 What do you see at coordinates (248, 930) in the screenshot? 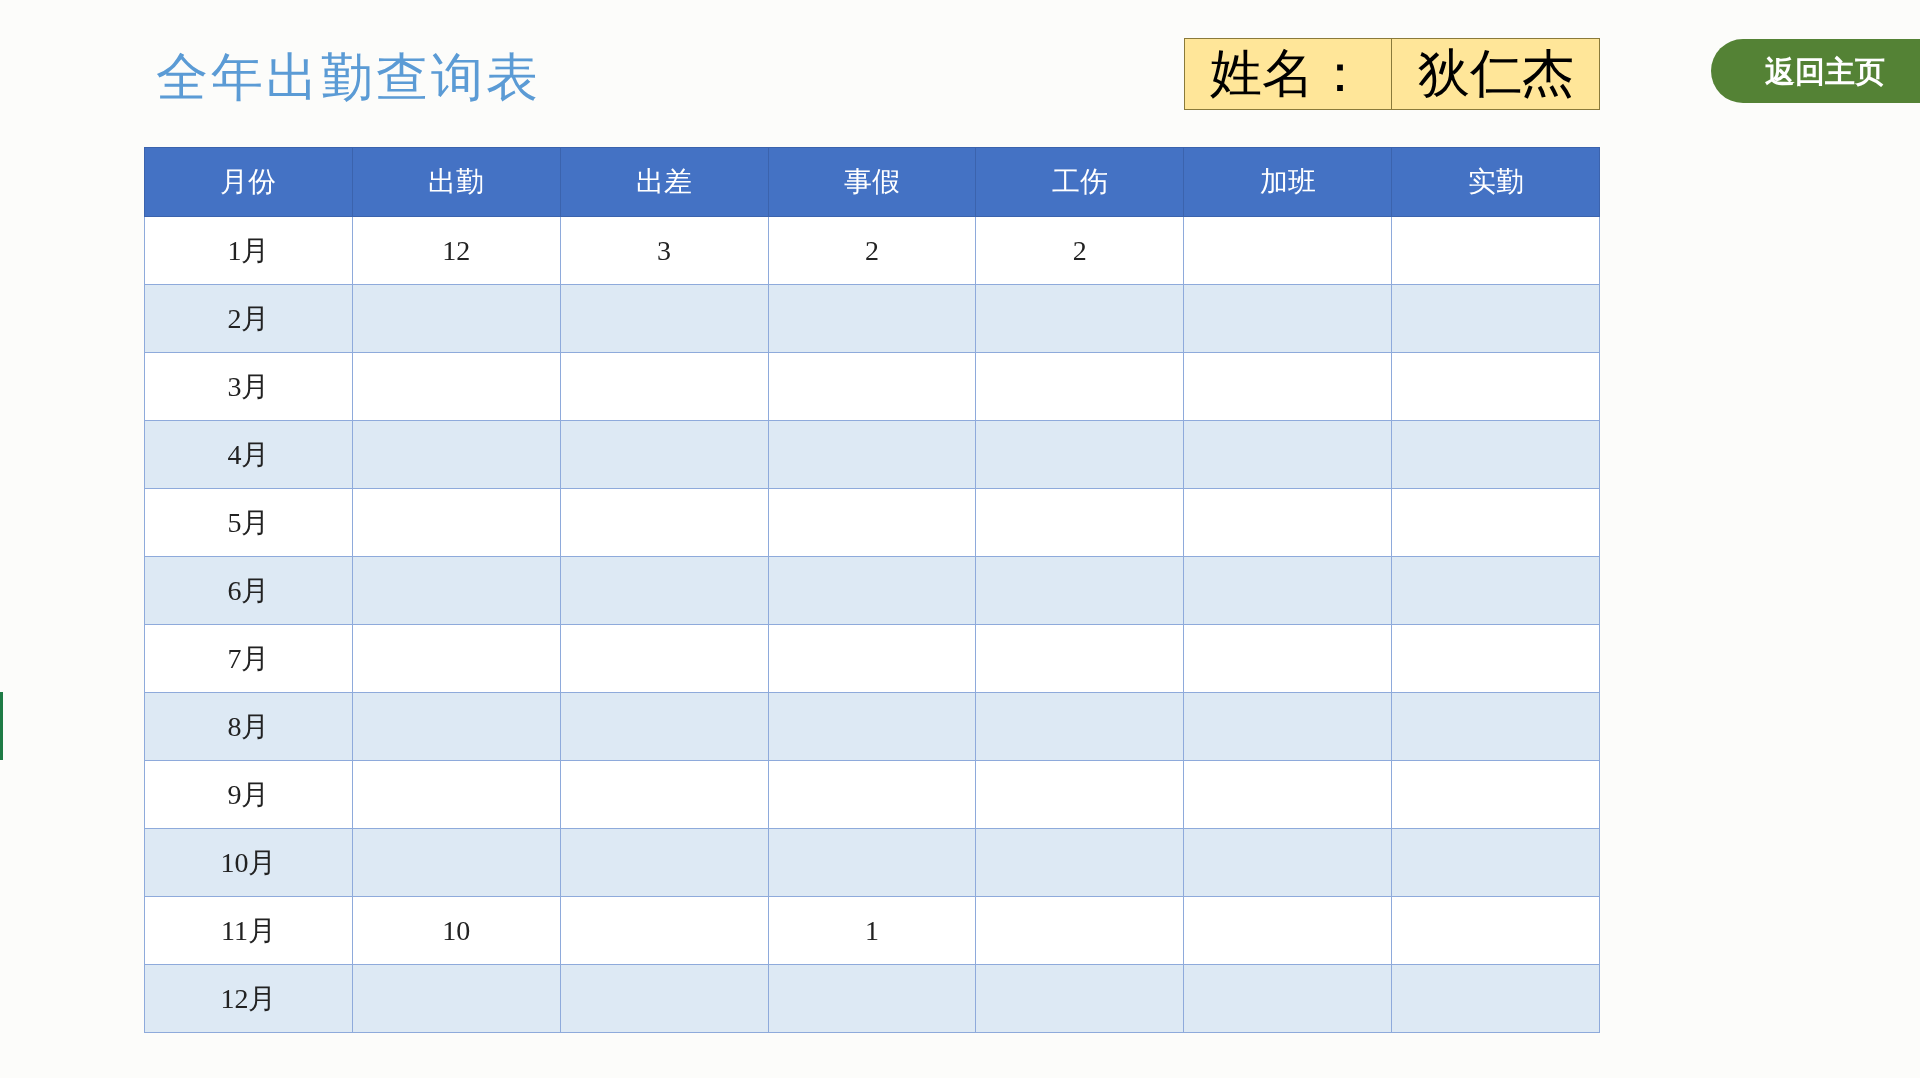
I see `table-cell: 11月` at bounding box center [248, 930].